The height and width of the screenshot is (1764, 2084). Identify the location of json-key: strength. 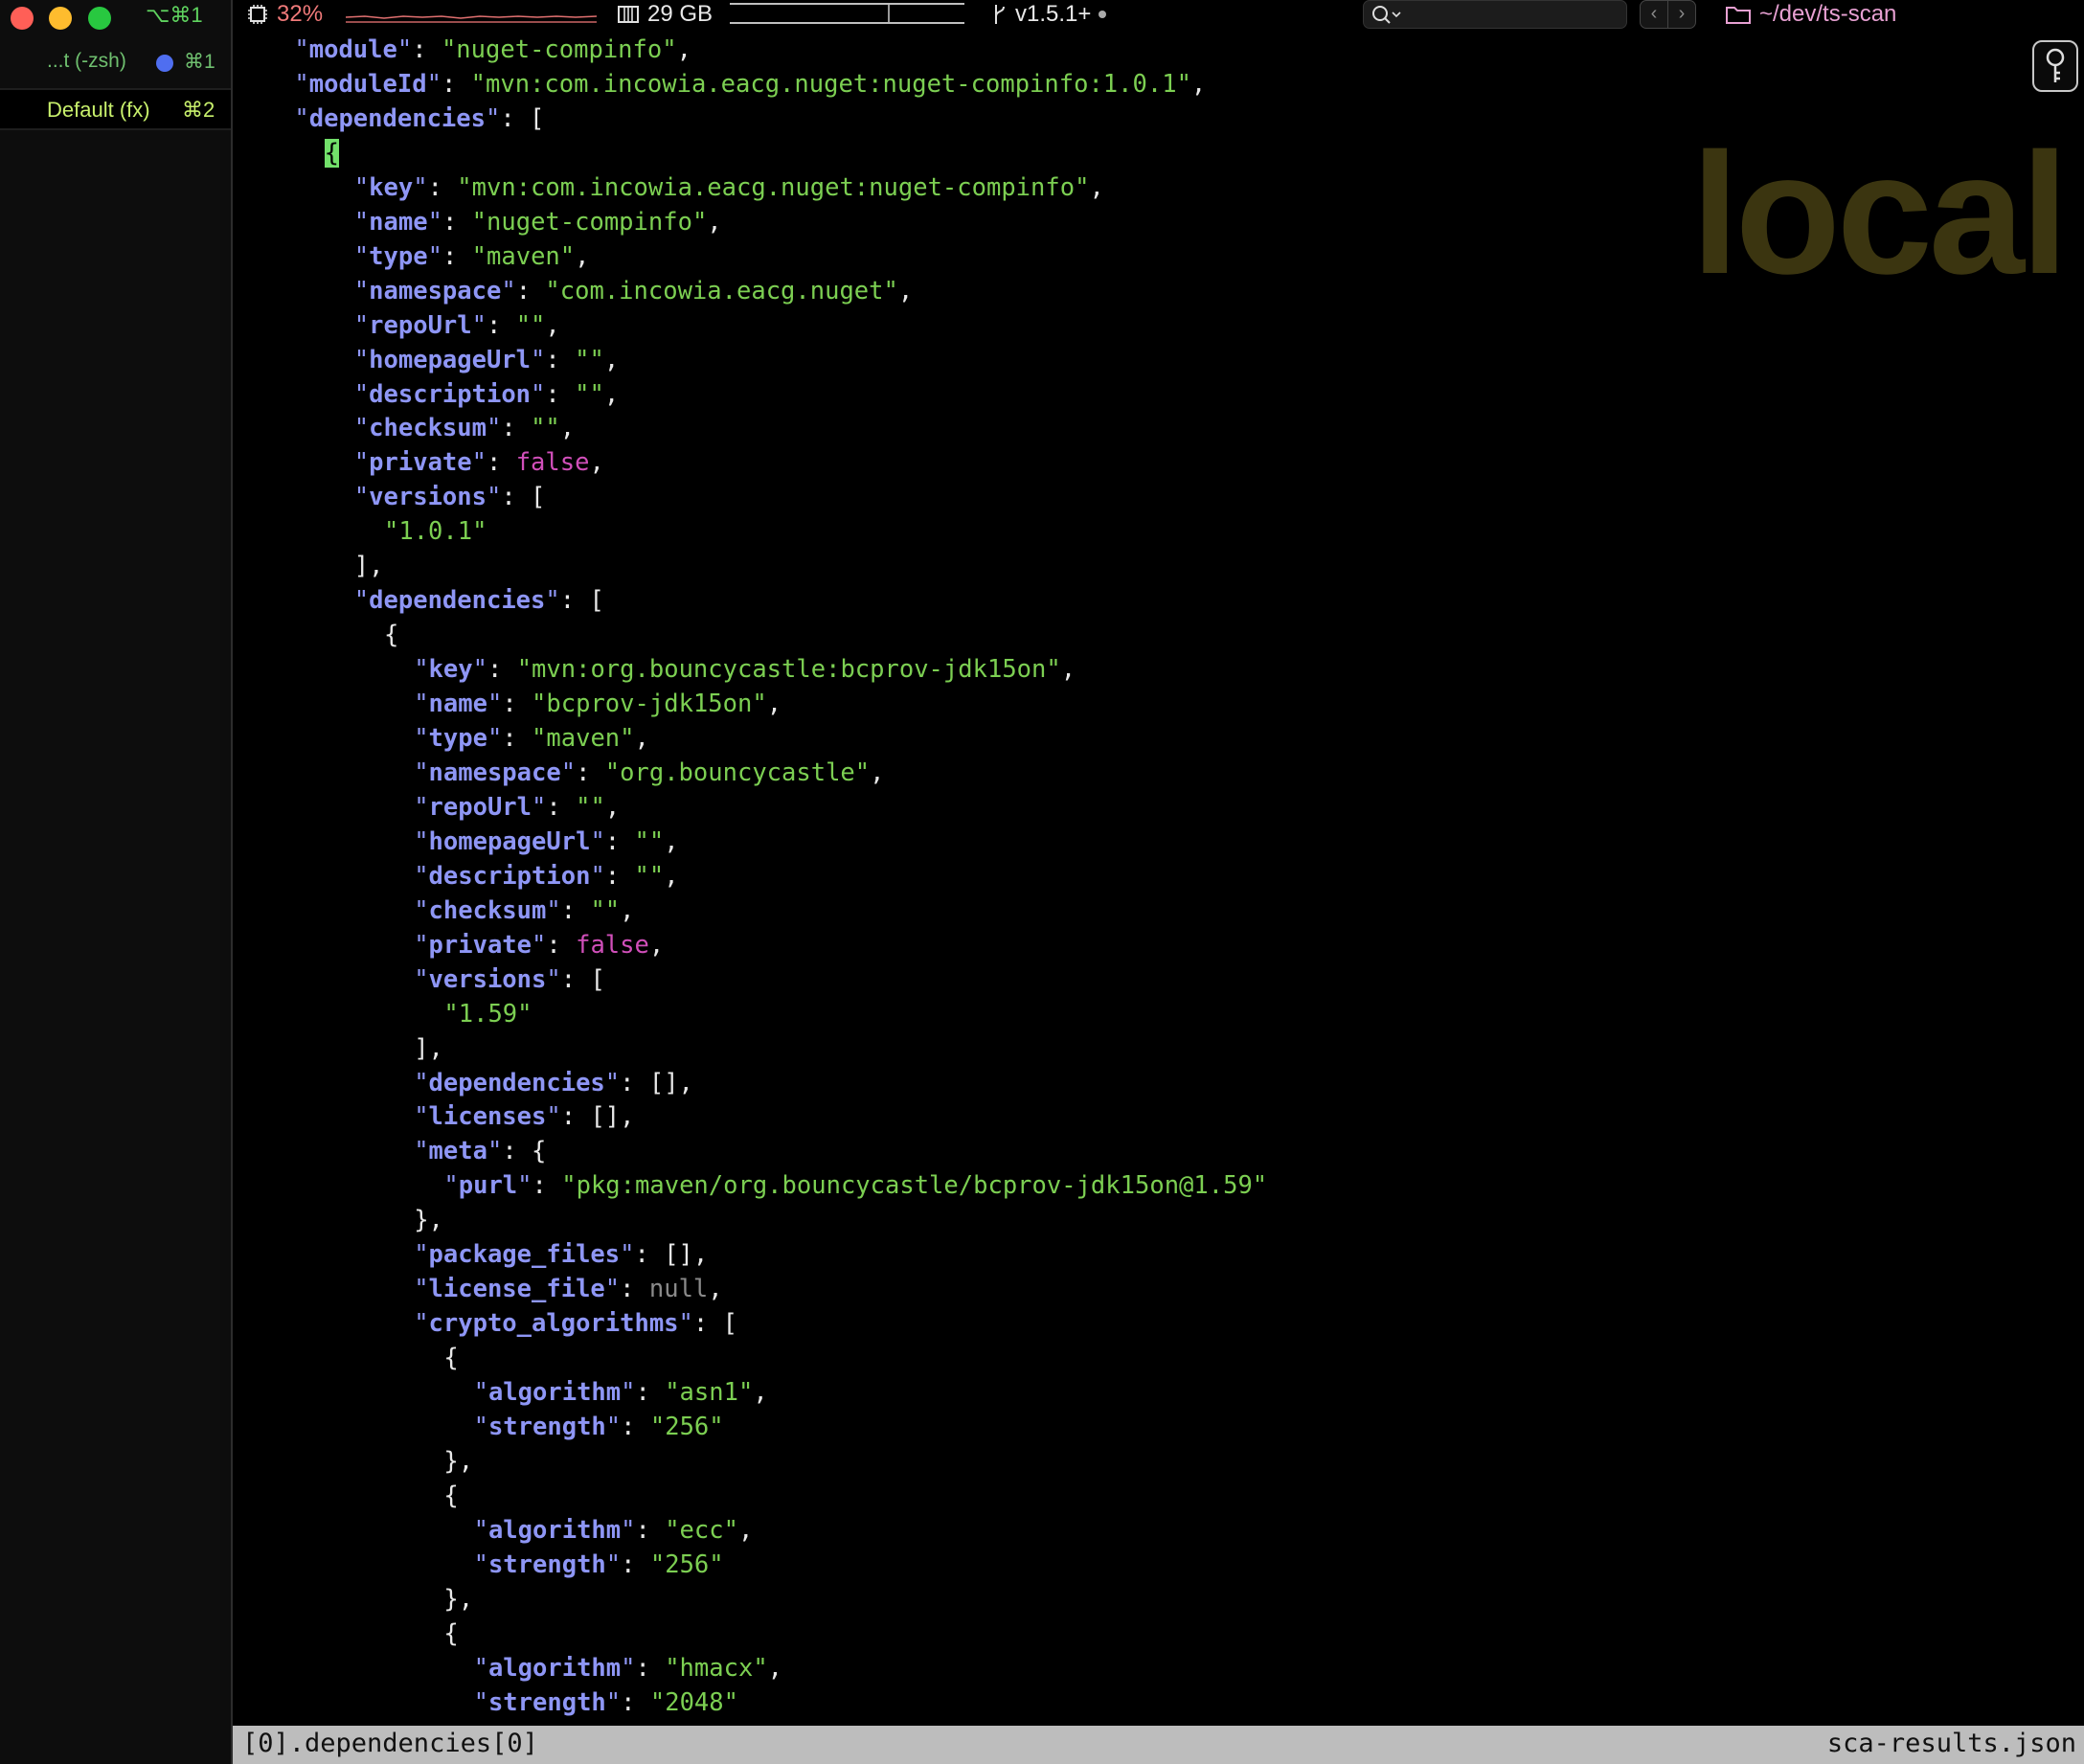
(546, 1564).